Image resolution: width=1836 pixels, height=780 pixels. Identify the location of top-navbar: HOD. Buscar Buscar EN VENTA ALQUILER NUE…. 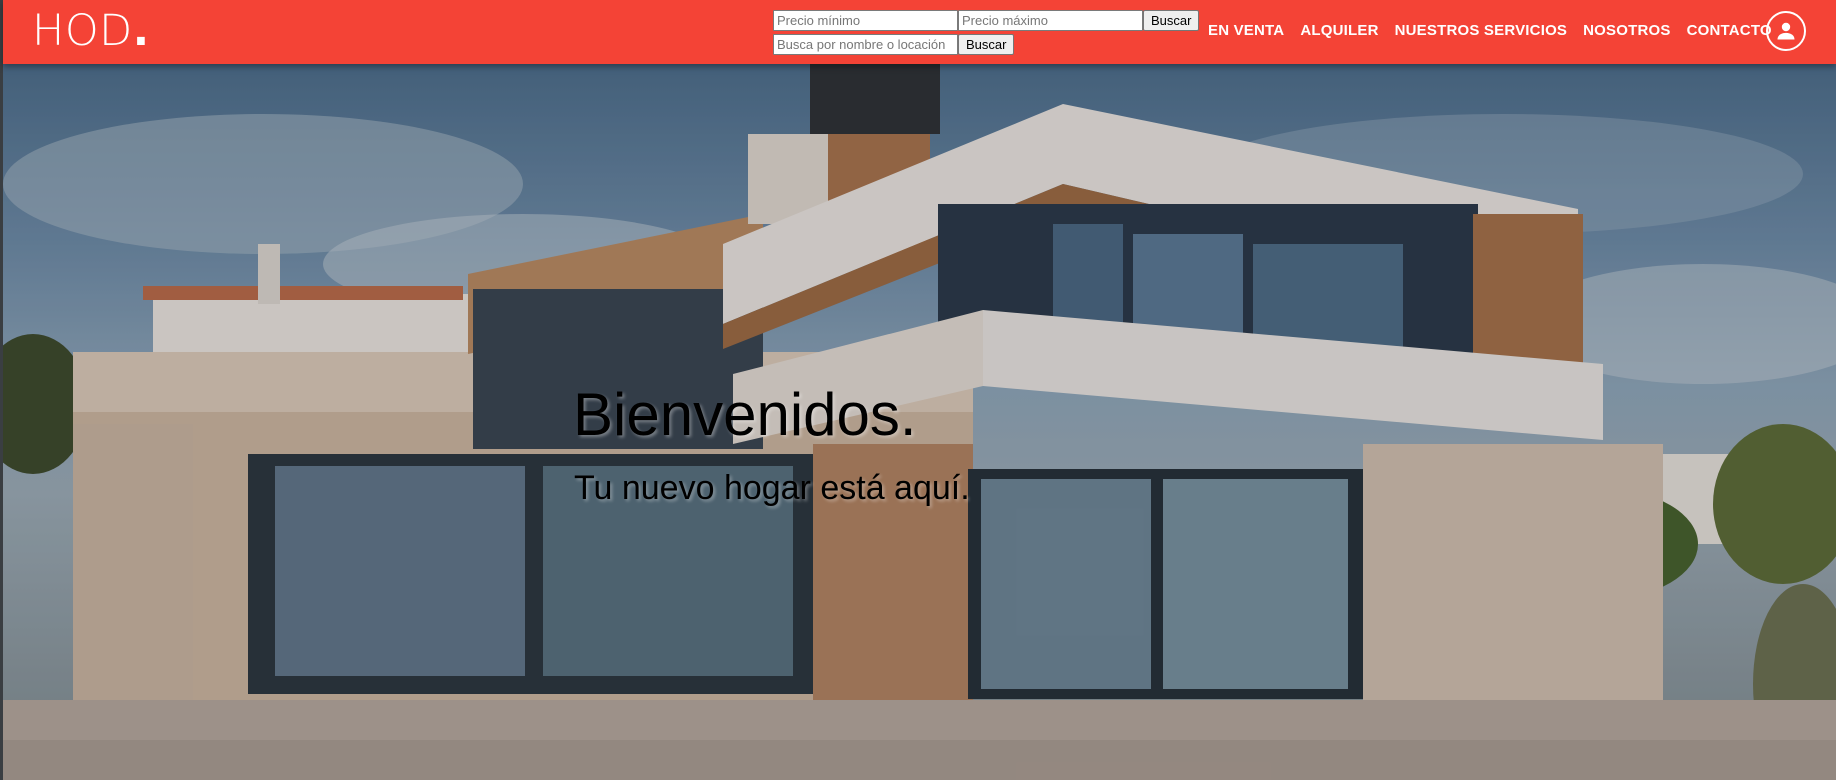
(919, 32).